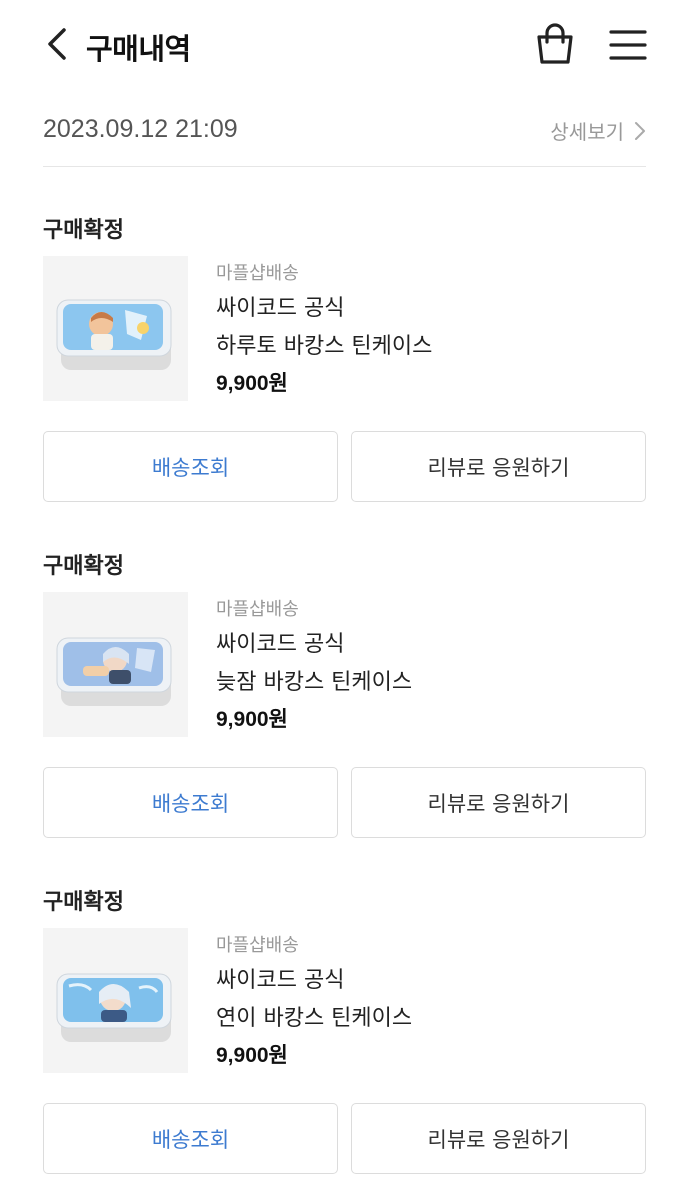 Image resolution: width=689 pixels, height=1200 pixels. I want to click on page-title: 구매내역, so click(138, 49).